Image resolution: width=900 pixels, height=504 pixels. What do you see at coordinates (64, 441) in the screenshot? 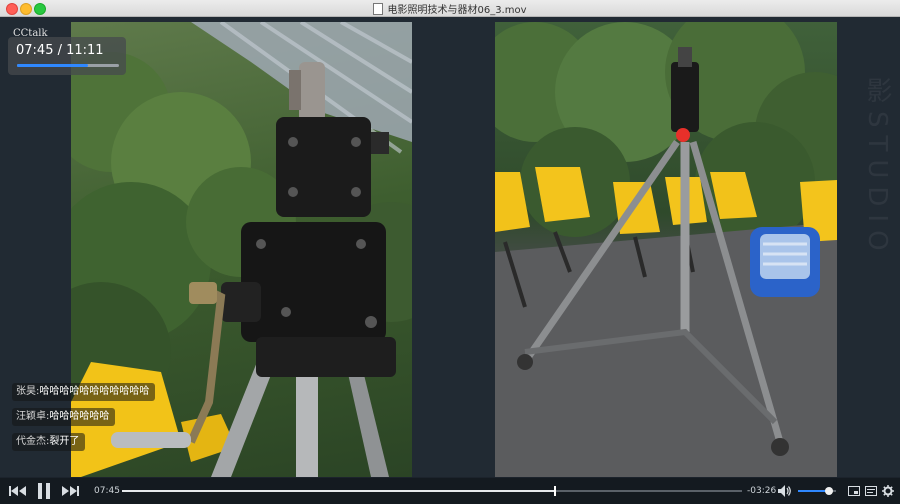
I see `chat-text: 裂开了` at bounding box center [64, 441].